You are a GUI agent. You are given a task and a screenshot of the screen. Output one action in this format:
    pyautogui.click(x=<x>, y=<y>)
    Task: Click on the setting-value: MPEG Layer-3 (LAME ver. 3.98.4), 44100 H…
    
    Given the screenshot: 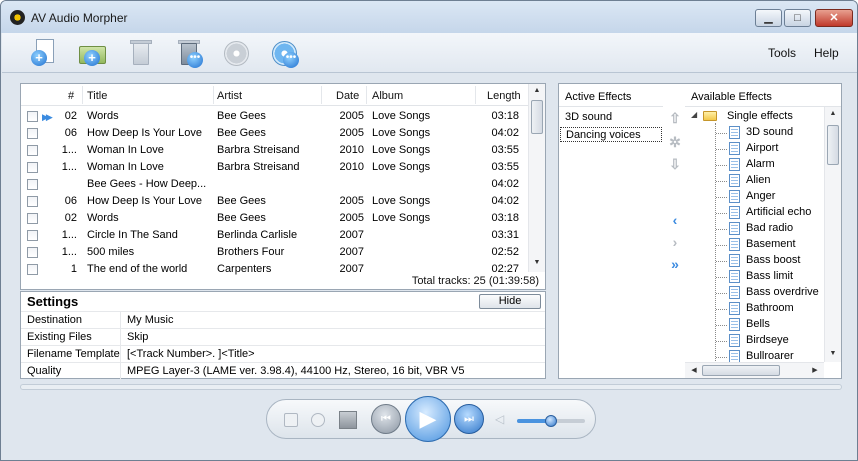 What is the action you would take?
    pyautogui.click(x=295, y=371)
    